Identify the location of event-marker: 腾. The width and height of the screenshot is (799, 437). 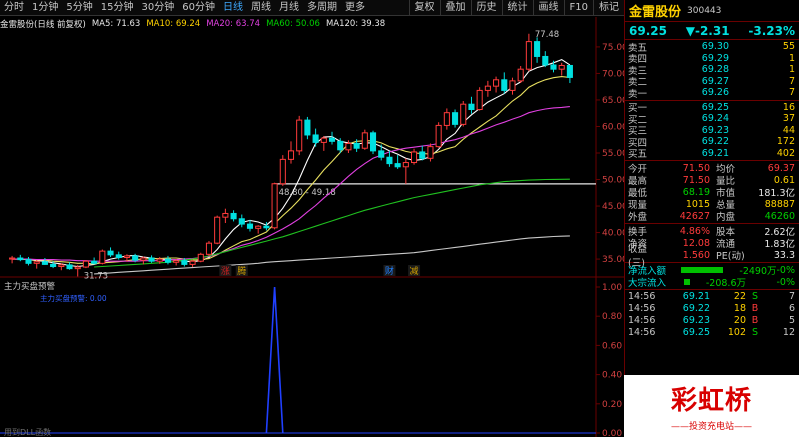
(241, 271).